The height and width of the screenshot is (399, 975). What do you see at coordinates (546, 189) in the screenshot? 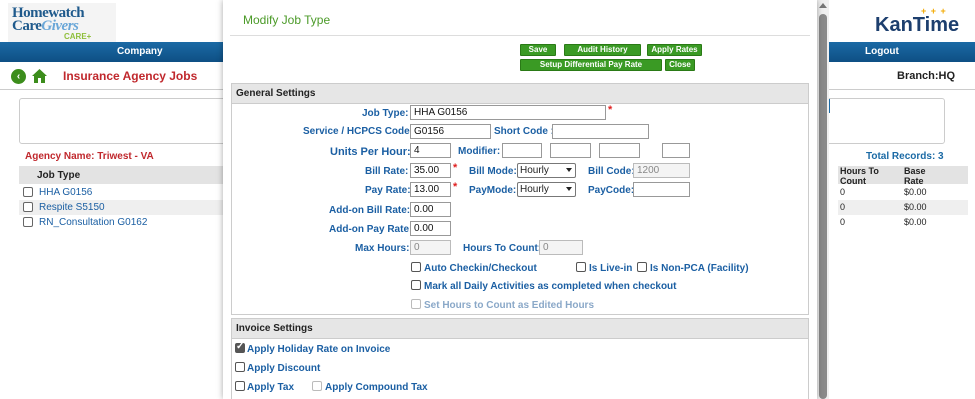
I see `pay-mode-select: Hourly` at bounding box center [546, 189].